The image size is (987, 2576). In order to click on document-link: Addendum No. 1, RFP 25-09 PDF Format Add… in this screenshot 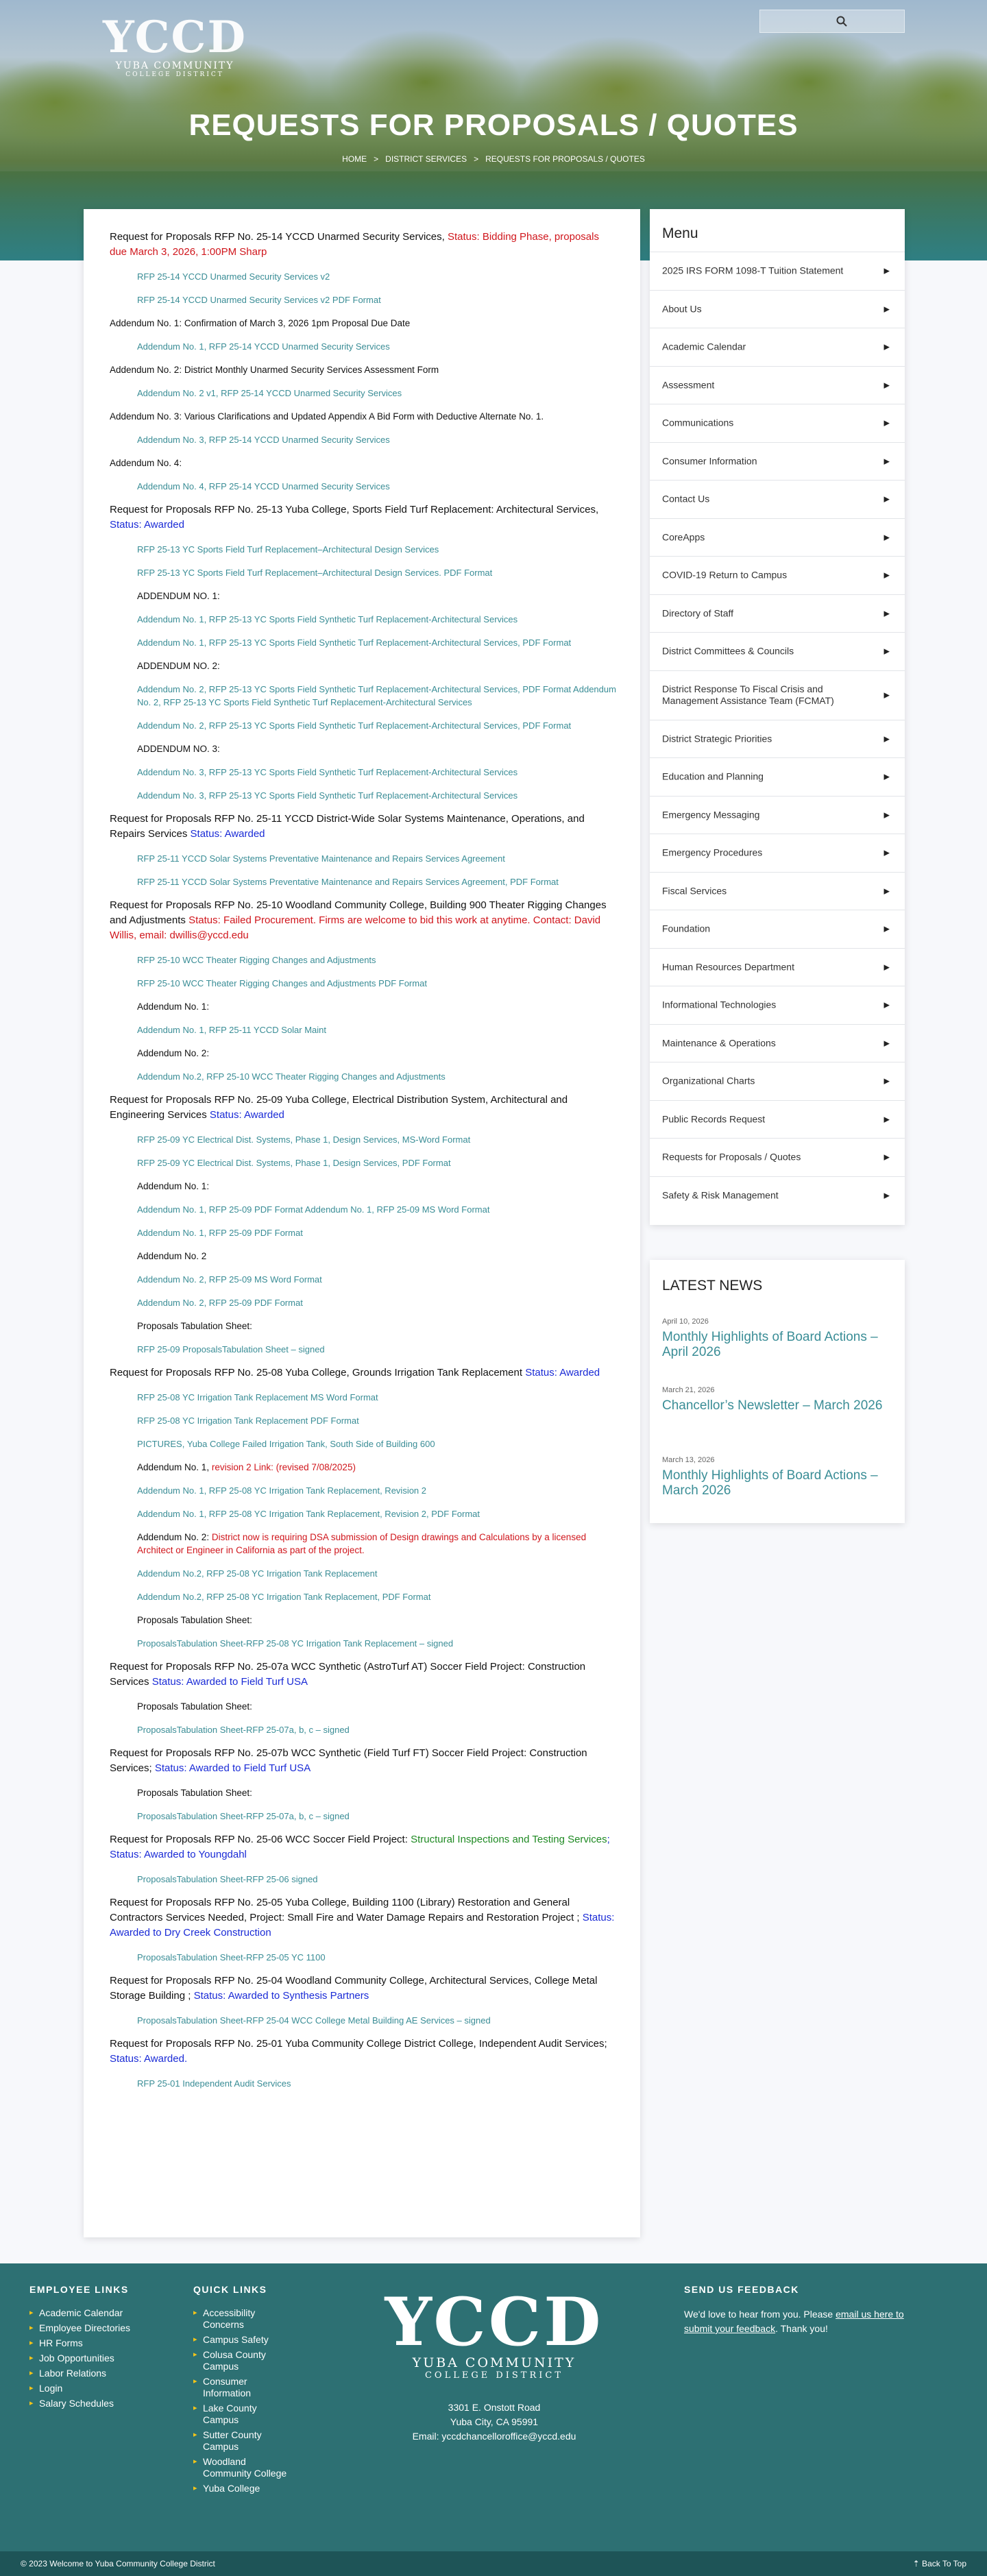, I will do `click(377, 1209)`.